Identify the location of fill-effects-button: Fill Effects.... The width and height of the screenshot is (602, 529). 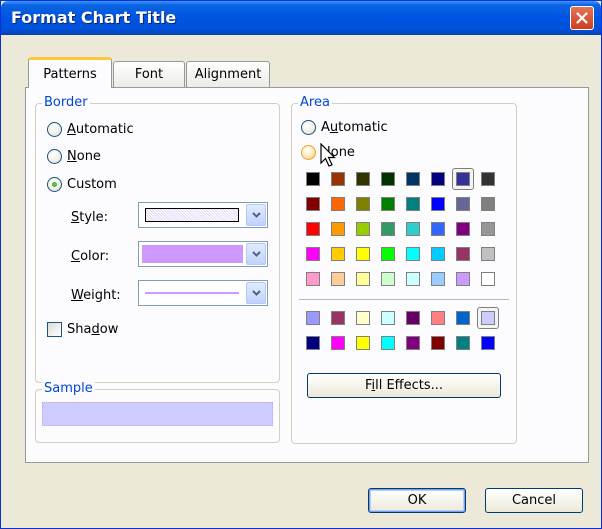
(404, 385).